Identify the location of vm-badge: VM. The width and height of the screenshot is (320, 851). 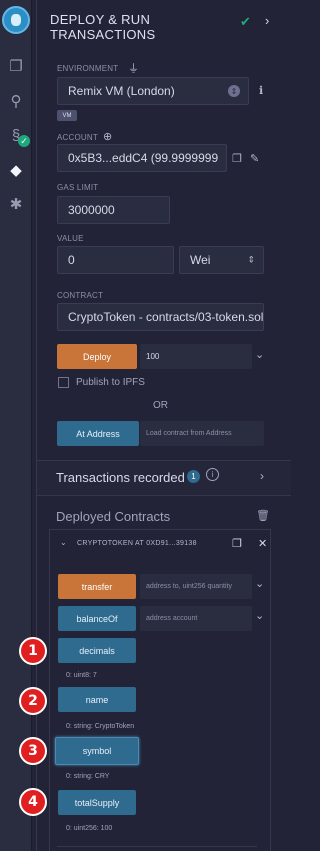
(67, 115).